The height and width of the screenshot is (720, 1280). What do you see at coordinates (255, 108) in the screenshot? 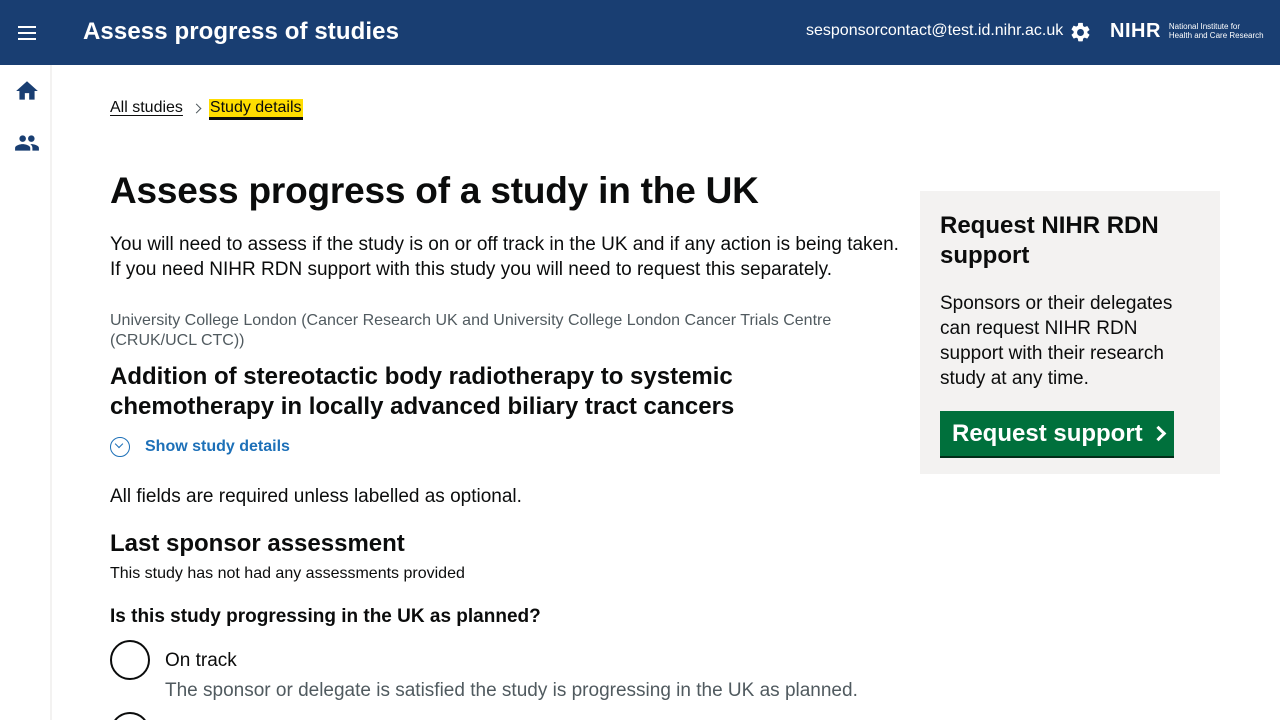
I see `breadcrumb-study-details: Study details` at bounding box center [255, 108].